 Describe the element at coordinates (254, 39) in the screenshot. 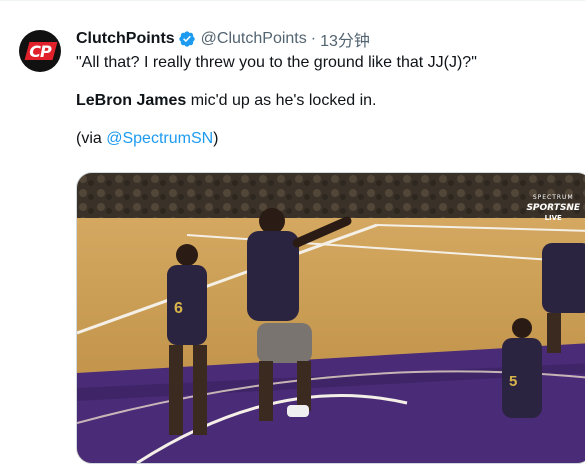

I see `author-handle: @ClutchPoints` at that location.